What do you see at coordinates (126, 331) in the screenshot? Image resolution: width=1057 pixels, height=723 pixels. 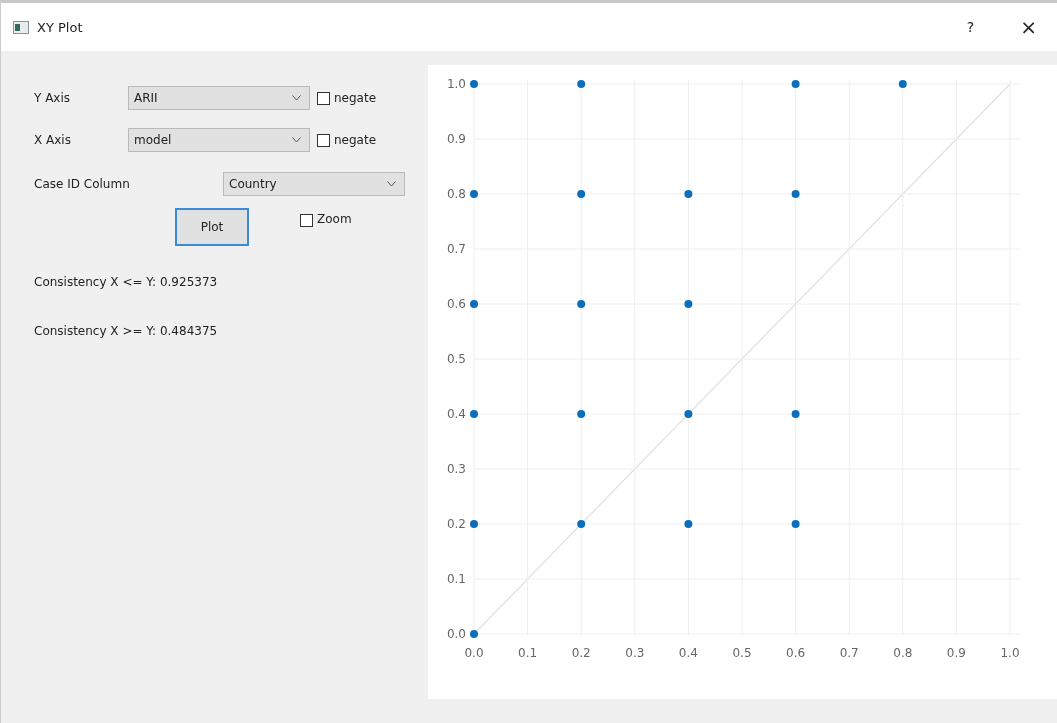 I see `consistency-text: Consistency X >= Y: 0.484375` at bounding box center [126, 331].